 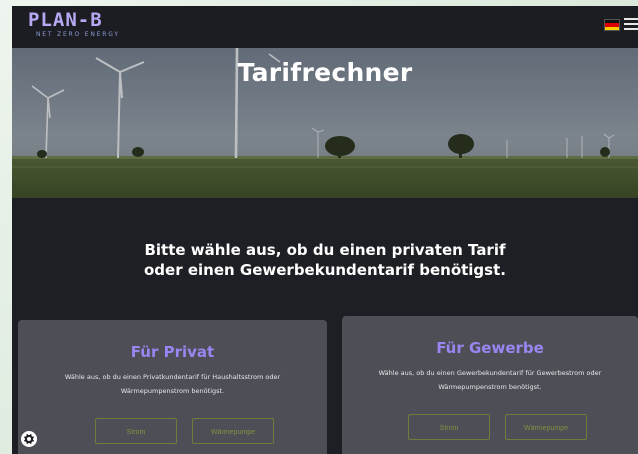 I want to click on card-privat-desc-line-2: Wärmepumpenstrom benötigst., so click(x=172, y=391).